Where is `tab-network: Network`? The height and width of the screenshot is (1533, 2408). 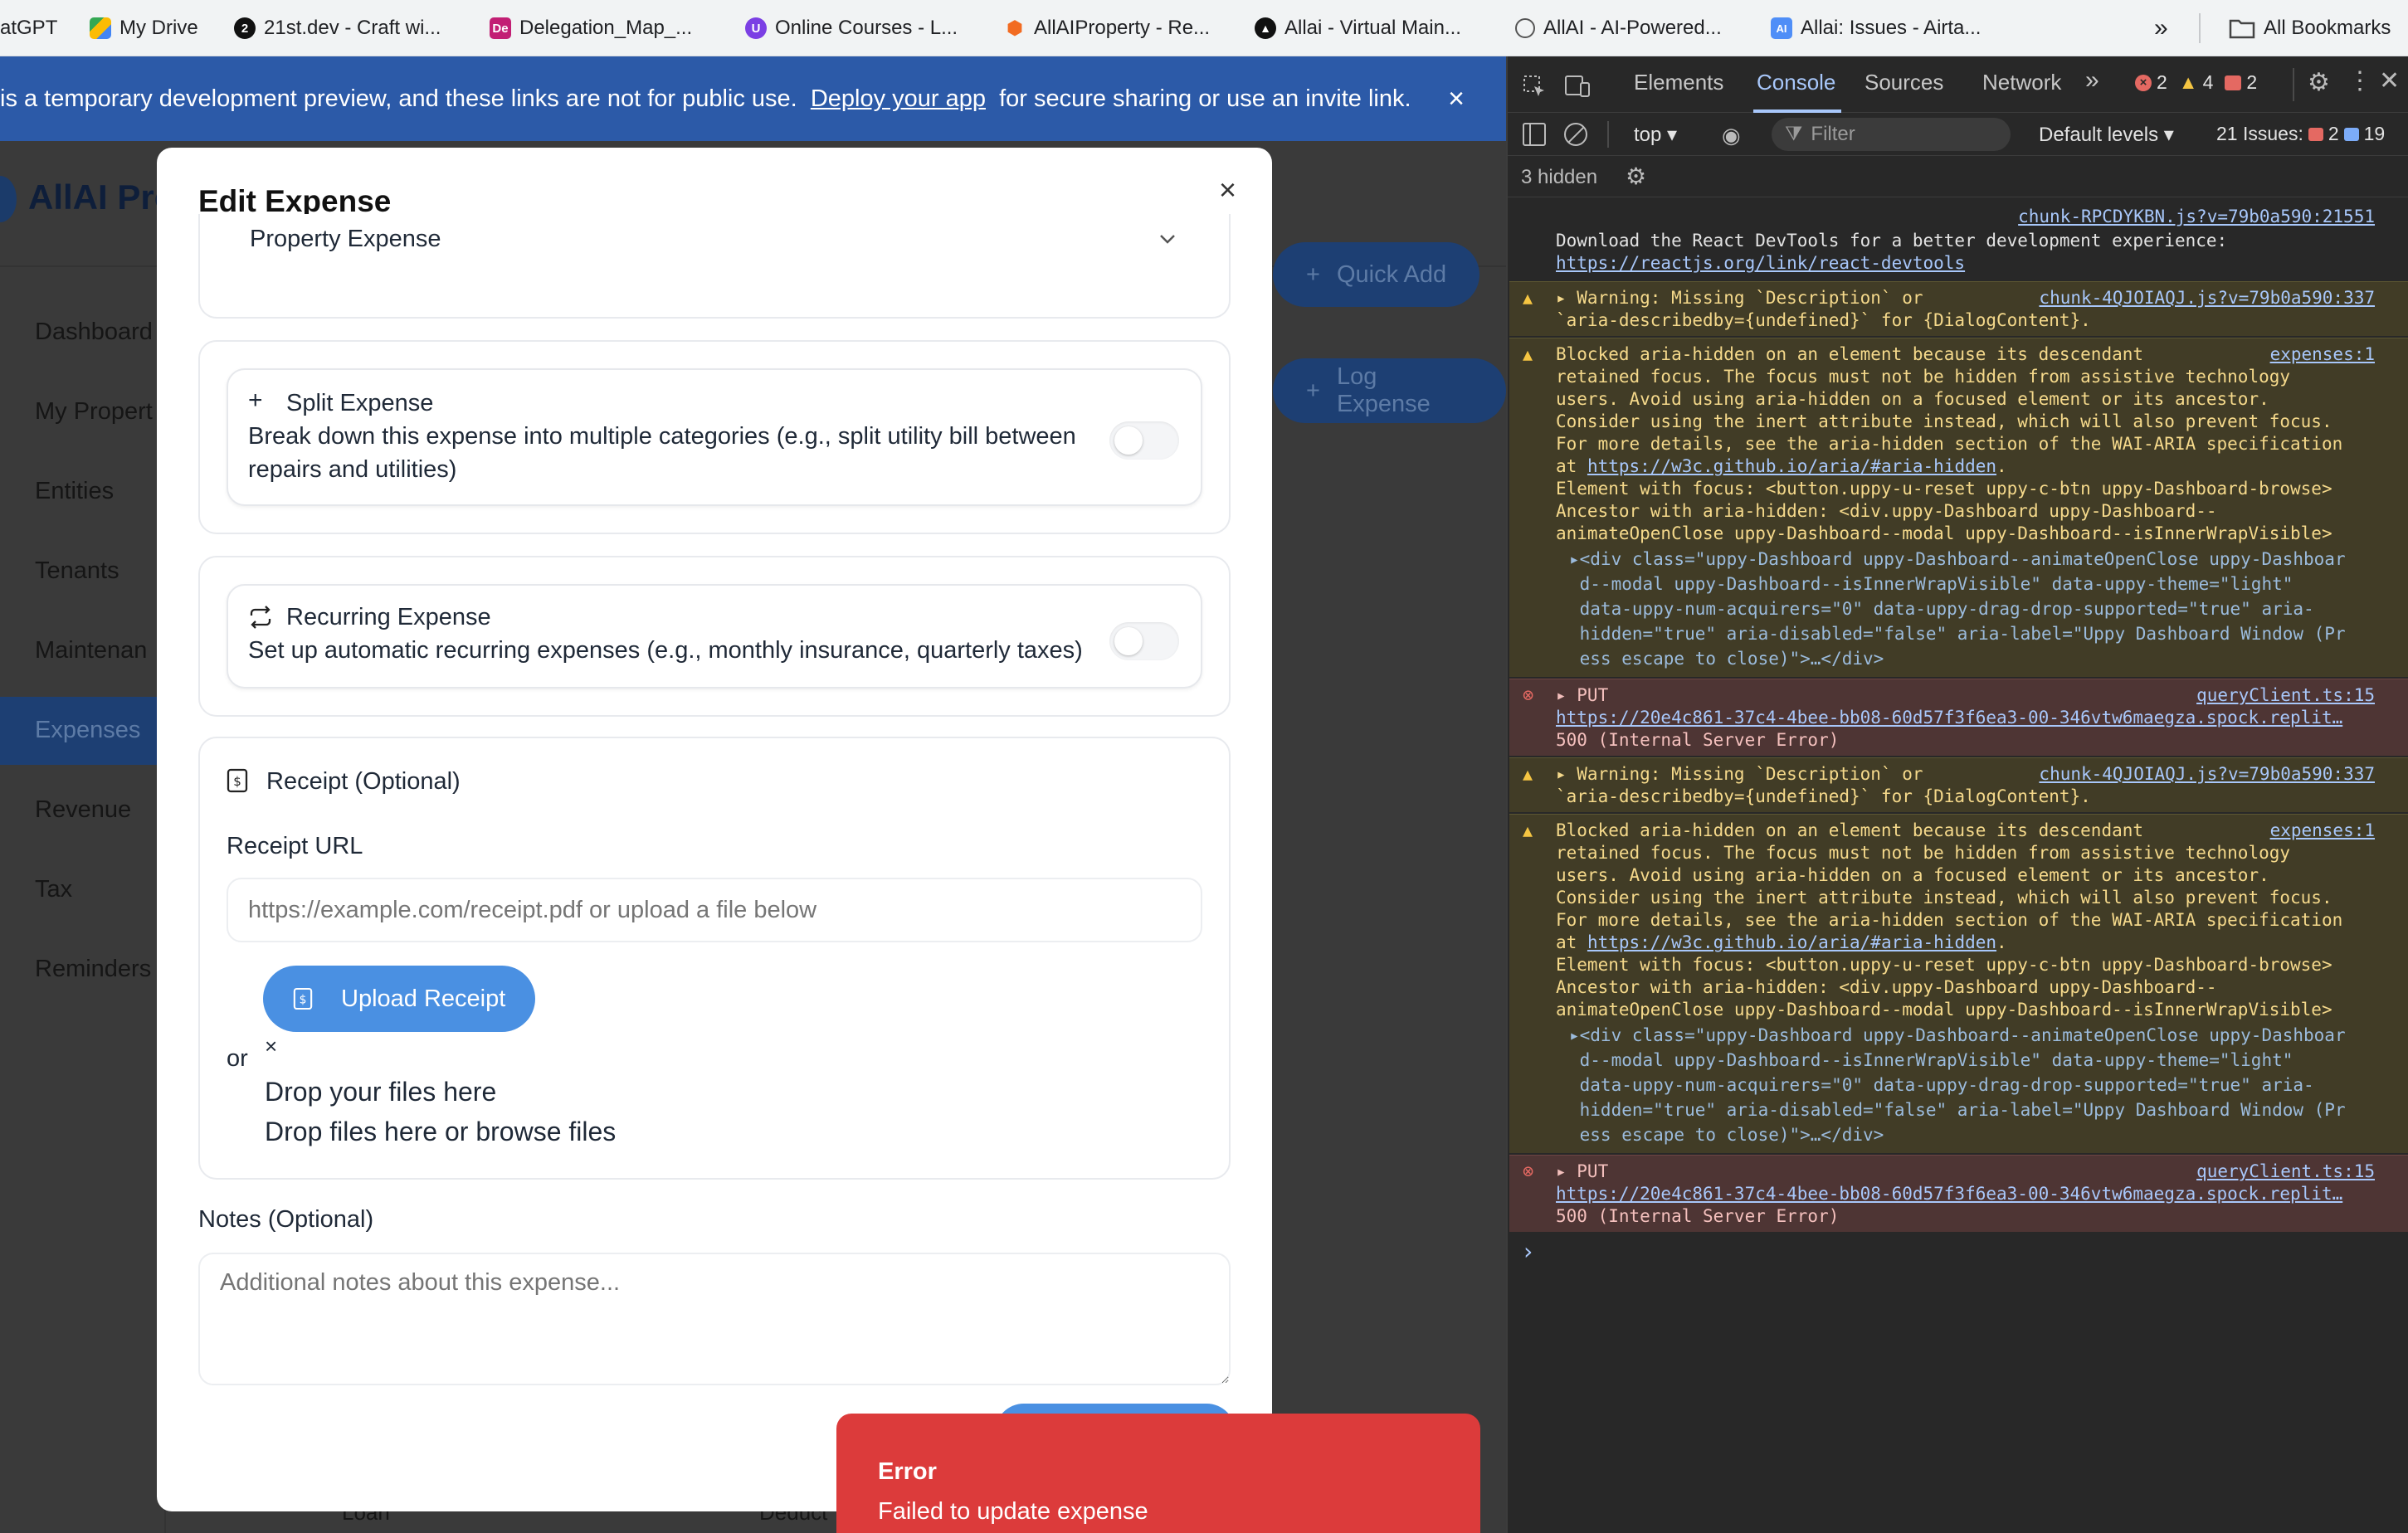 tab-network: Network is located at coordinates (2021, 82).